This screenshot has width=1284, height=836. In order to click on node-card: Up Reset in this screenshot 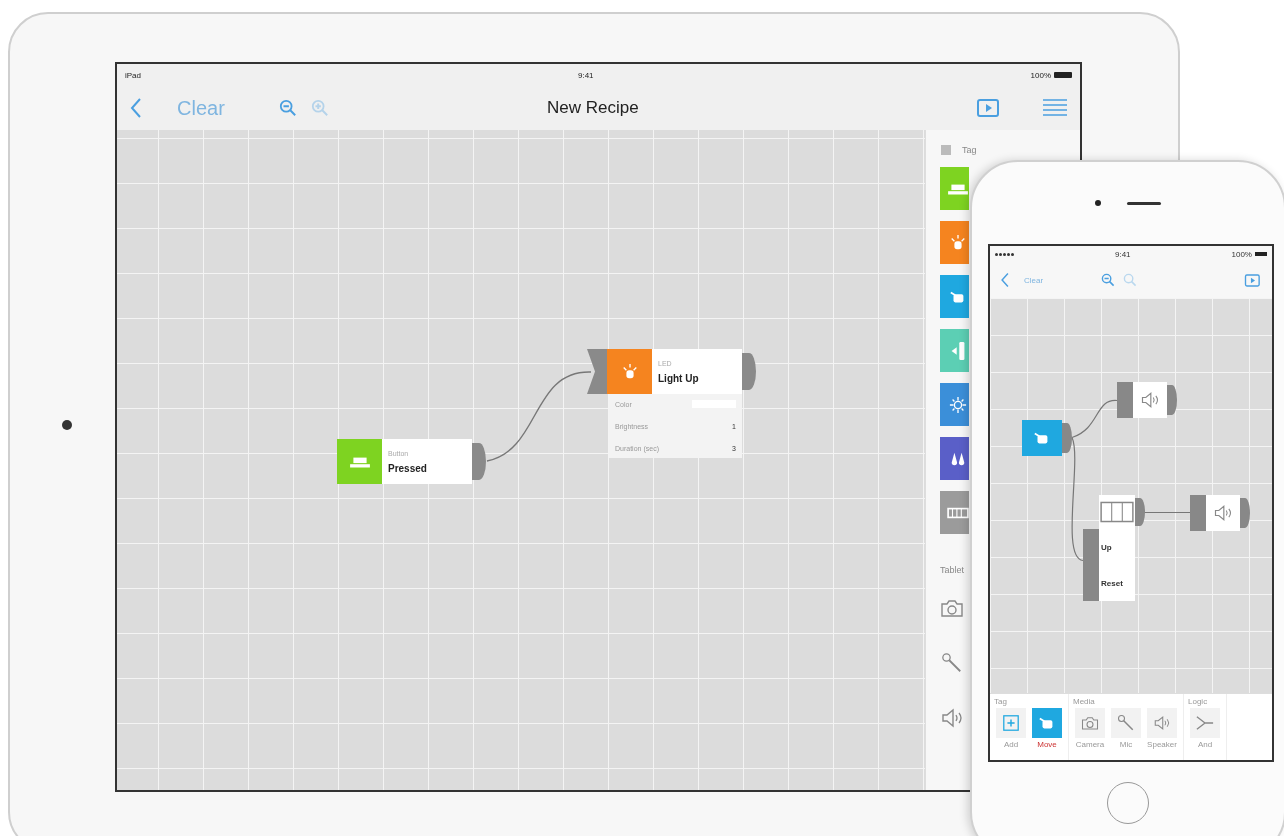, I will do `click(1117, 565)`.